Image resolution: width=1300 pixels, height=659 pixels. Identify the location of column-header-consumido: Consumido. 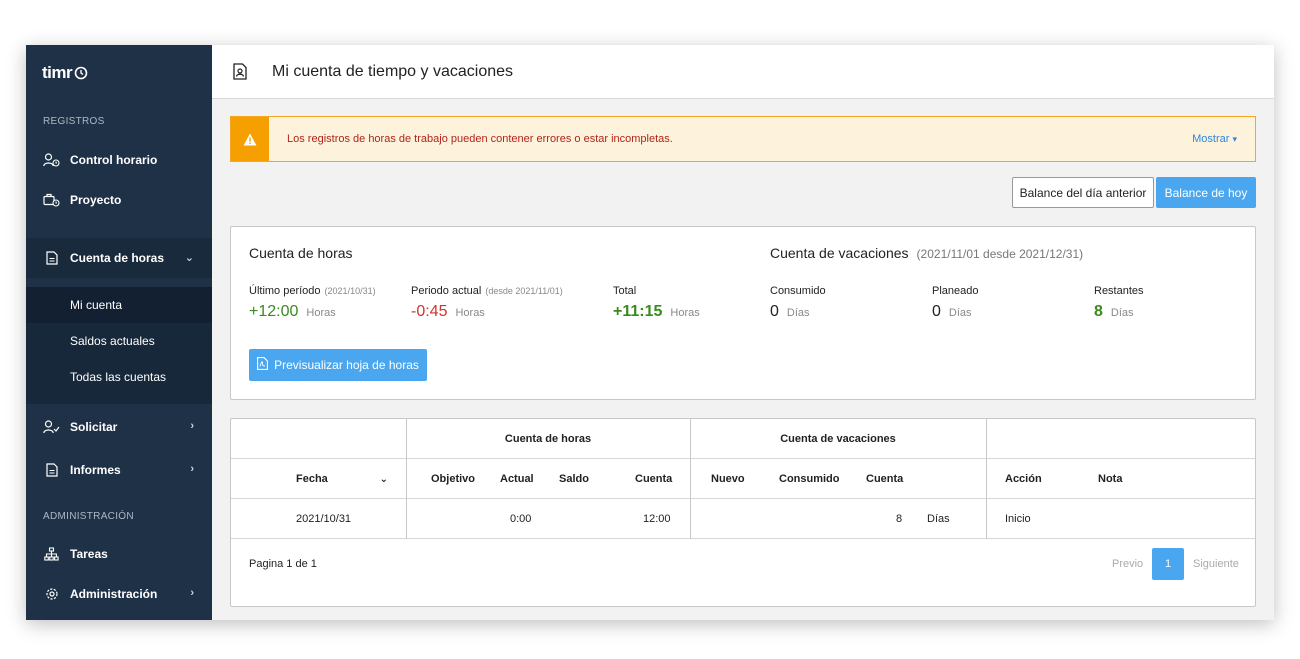
(809, 479).